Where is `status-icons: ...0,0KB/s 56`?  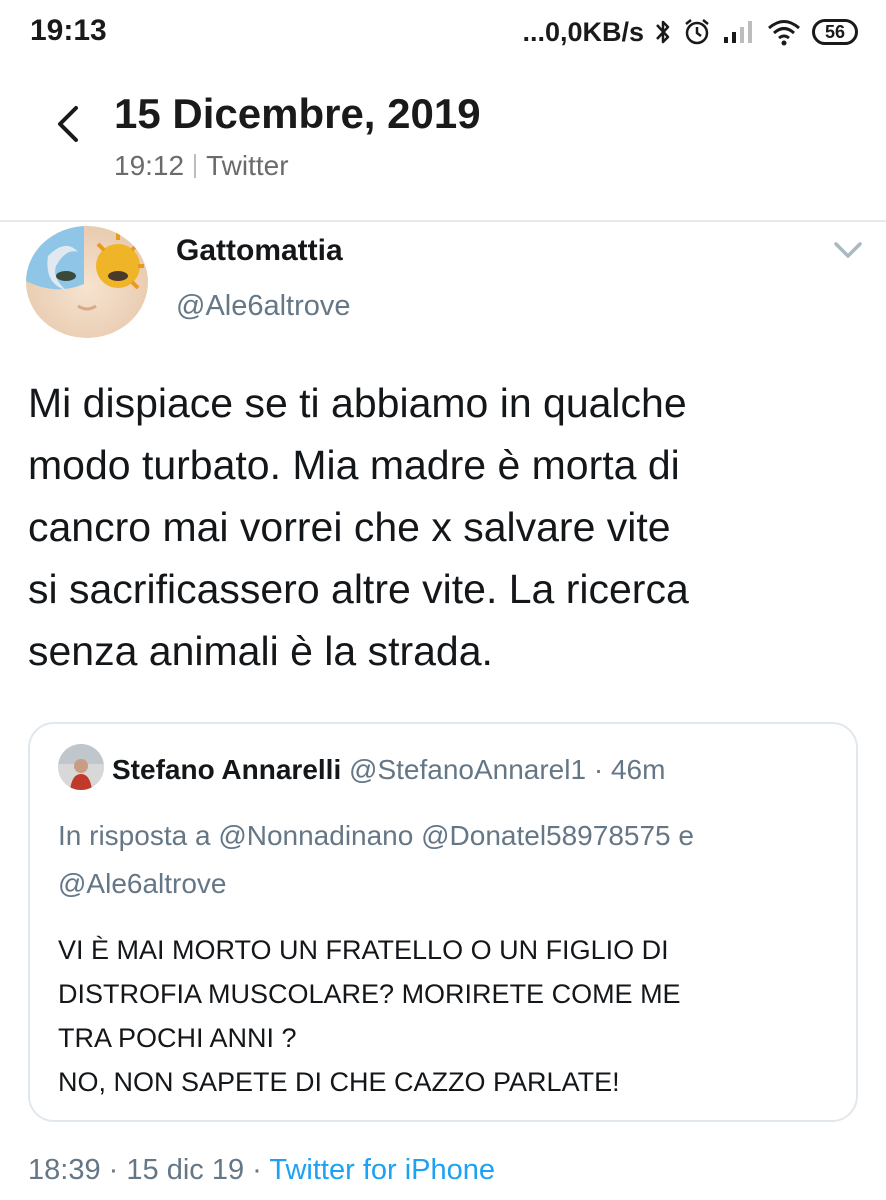
status-icons: ...0,0KB/s 56 is located at coordinates (690, 32).